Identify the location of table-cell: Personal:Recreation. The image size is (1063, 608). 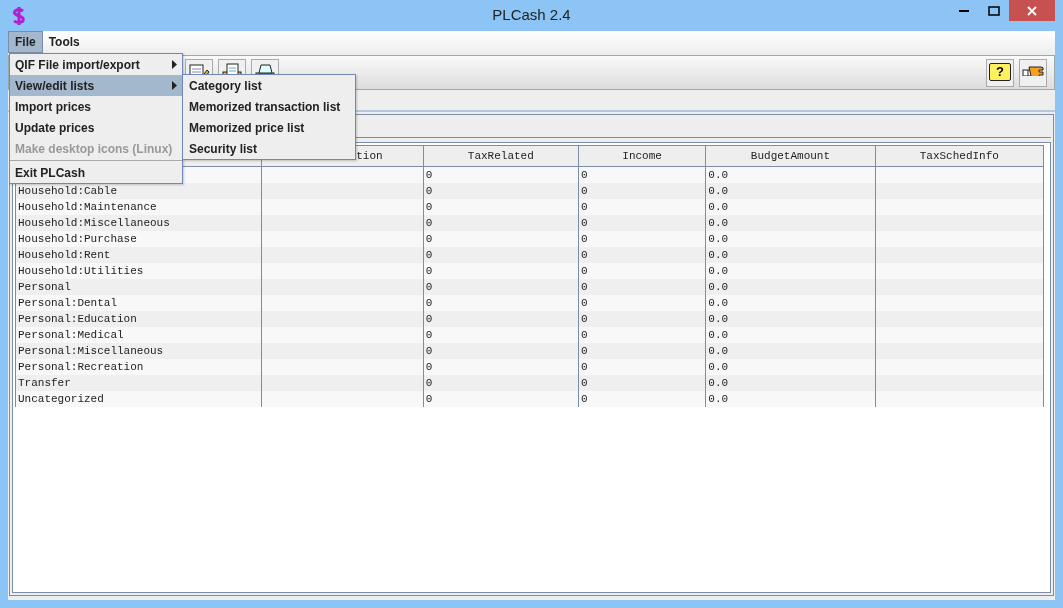
(81, 367).